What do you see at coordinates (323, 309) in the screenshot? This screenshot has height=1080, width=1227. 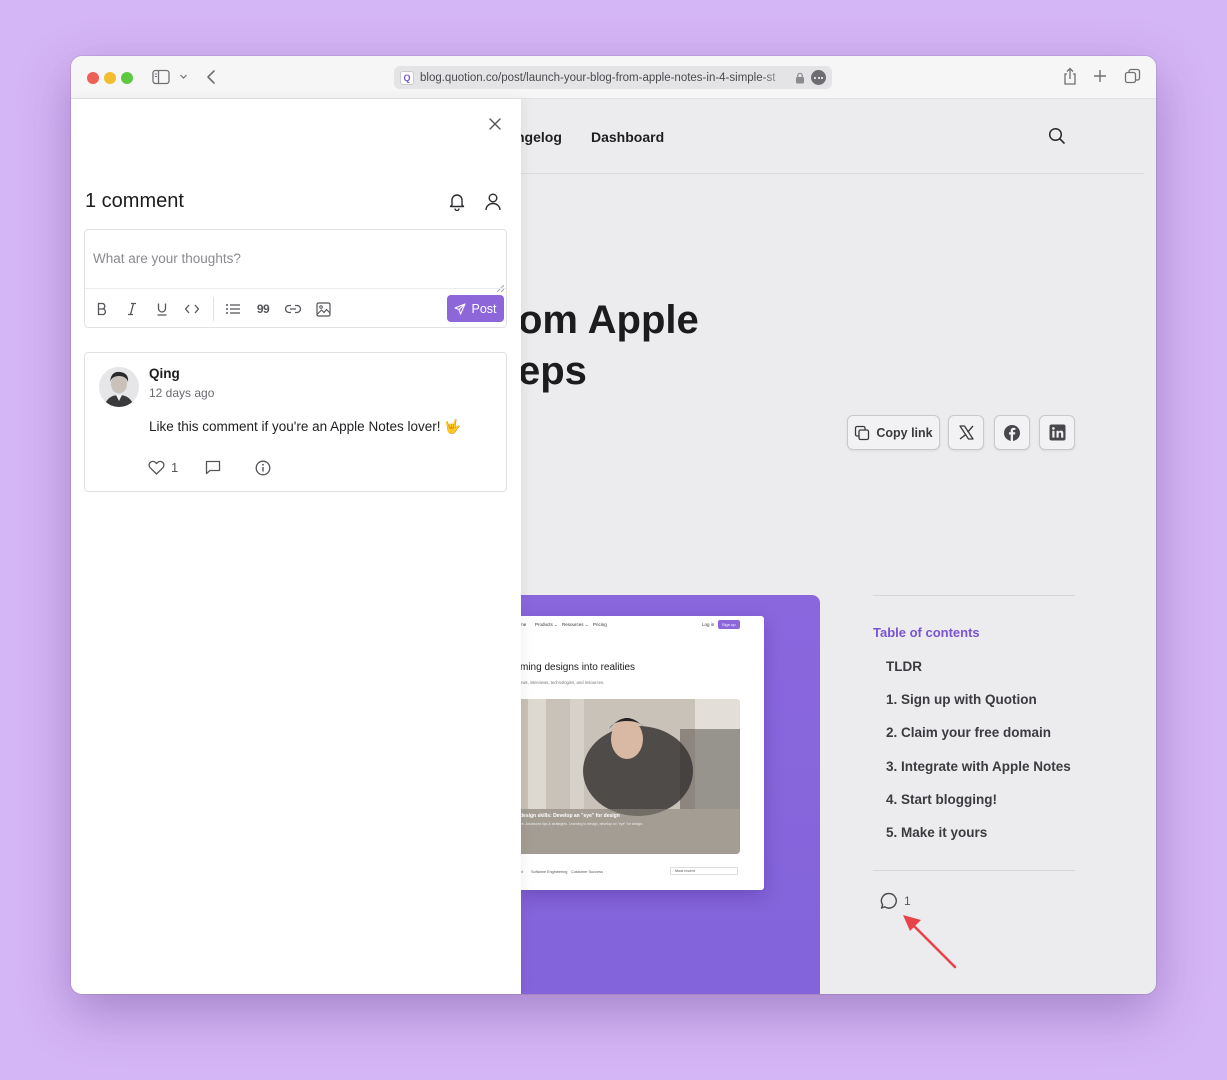 I see `image-icon` at bounding box center [323, 309].